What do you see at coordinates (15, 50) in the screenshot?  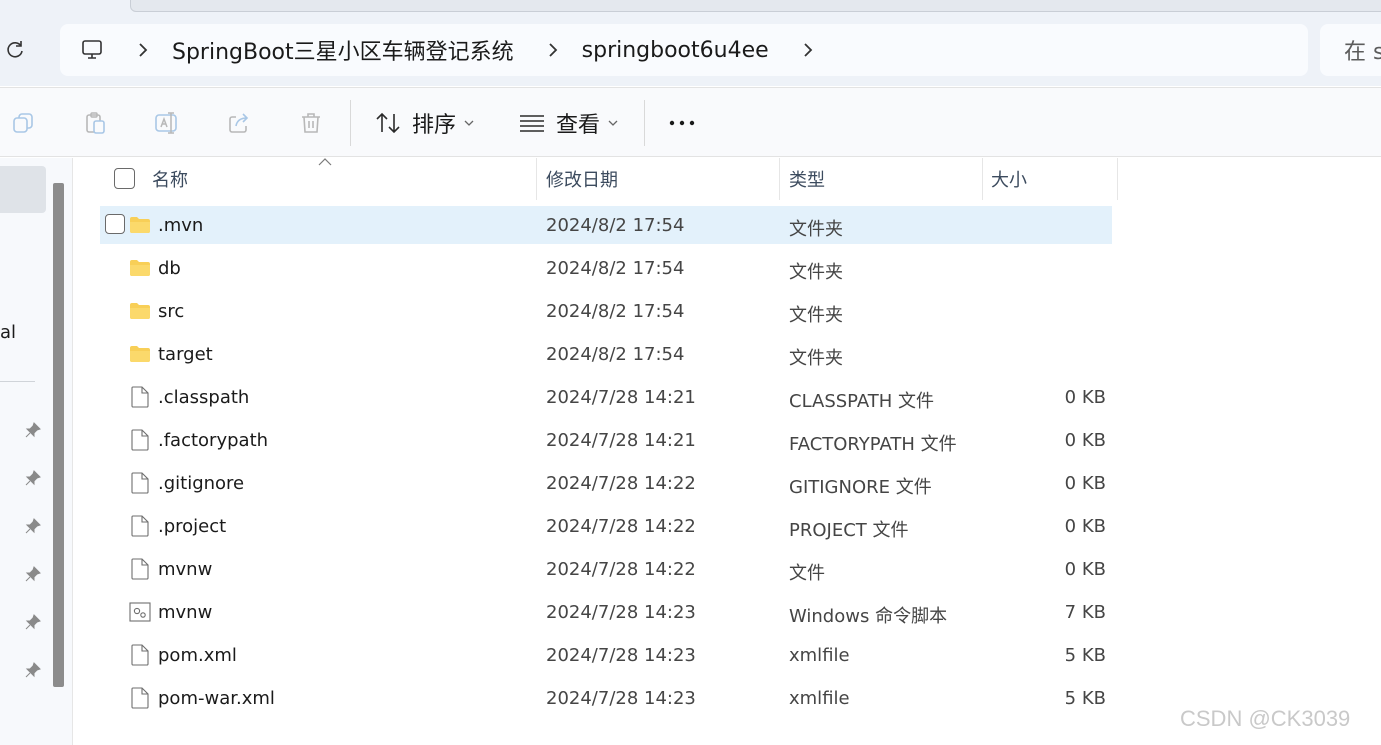 I see `refresh-button` at bounding box center [15, 50].